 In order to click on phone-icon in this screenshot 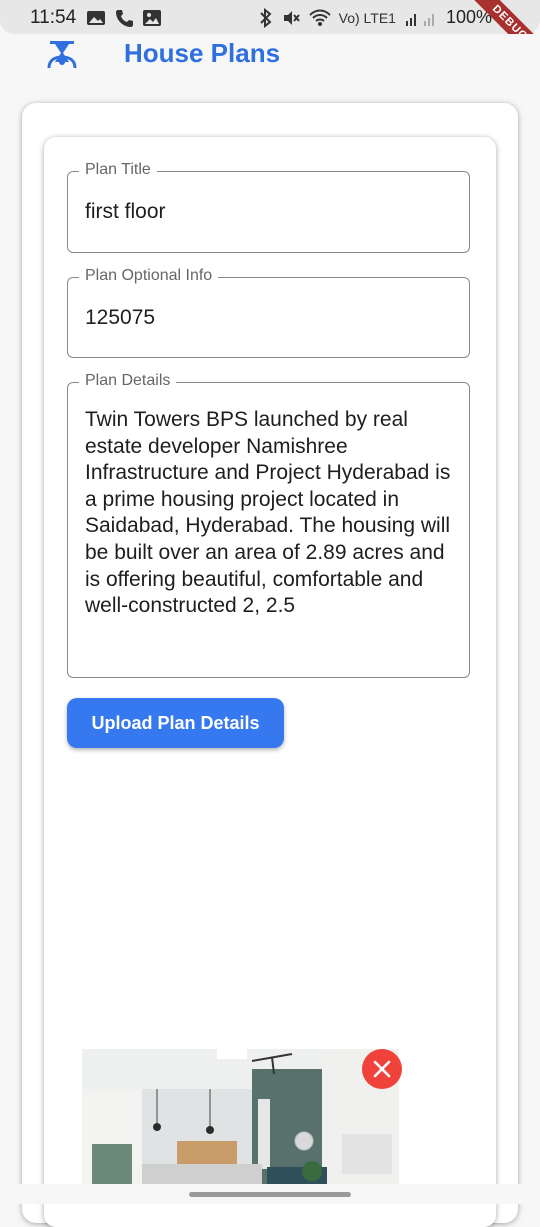, I will do `click(124, 18)`.